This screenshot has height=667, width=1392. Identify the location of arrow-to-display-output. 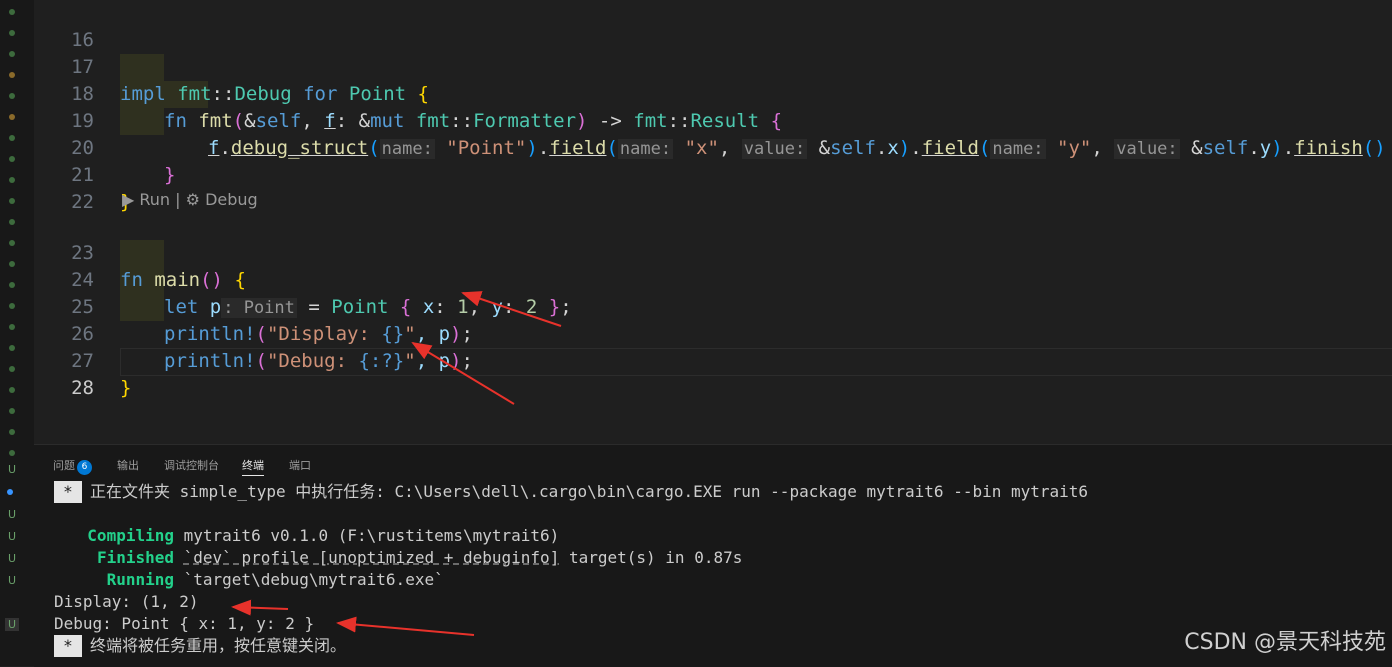
(260, 607).